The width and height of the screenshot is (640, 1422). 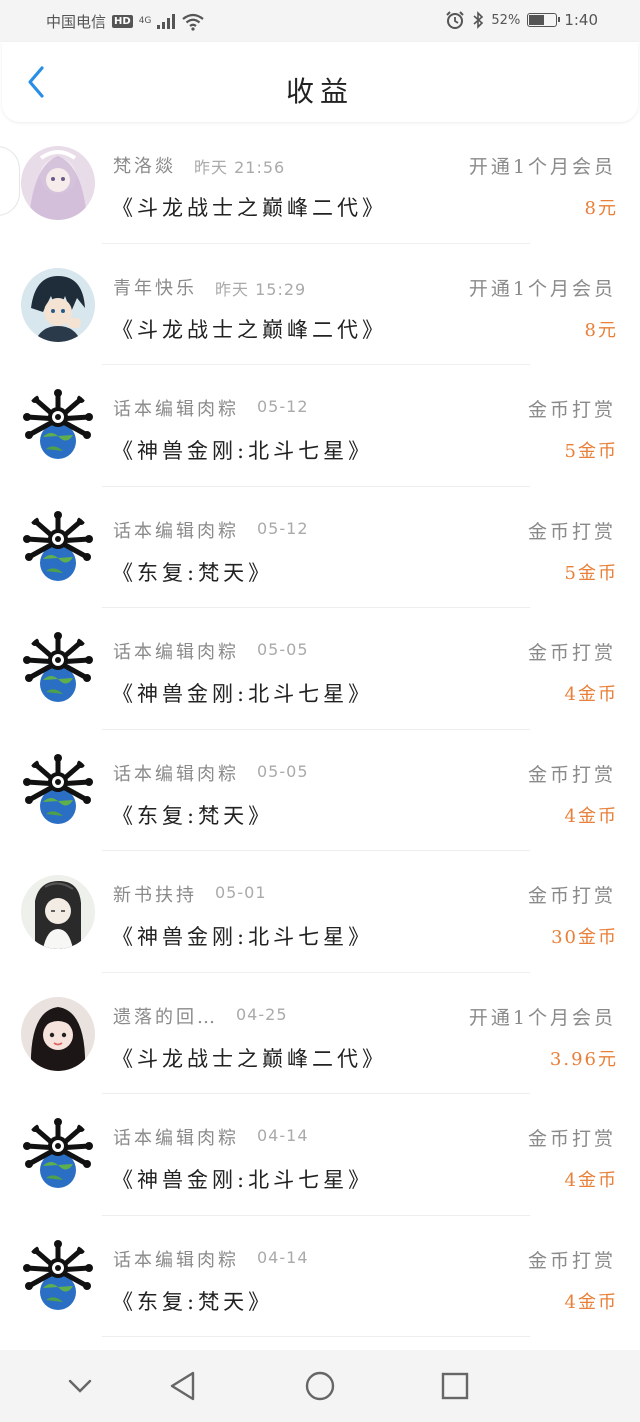 What do you see at coordinates (320, 21) in the screenshot?
I see `status-bar: 中国电信 HD 4G 52% 1:40` at bounding box center [320, 21].